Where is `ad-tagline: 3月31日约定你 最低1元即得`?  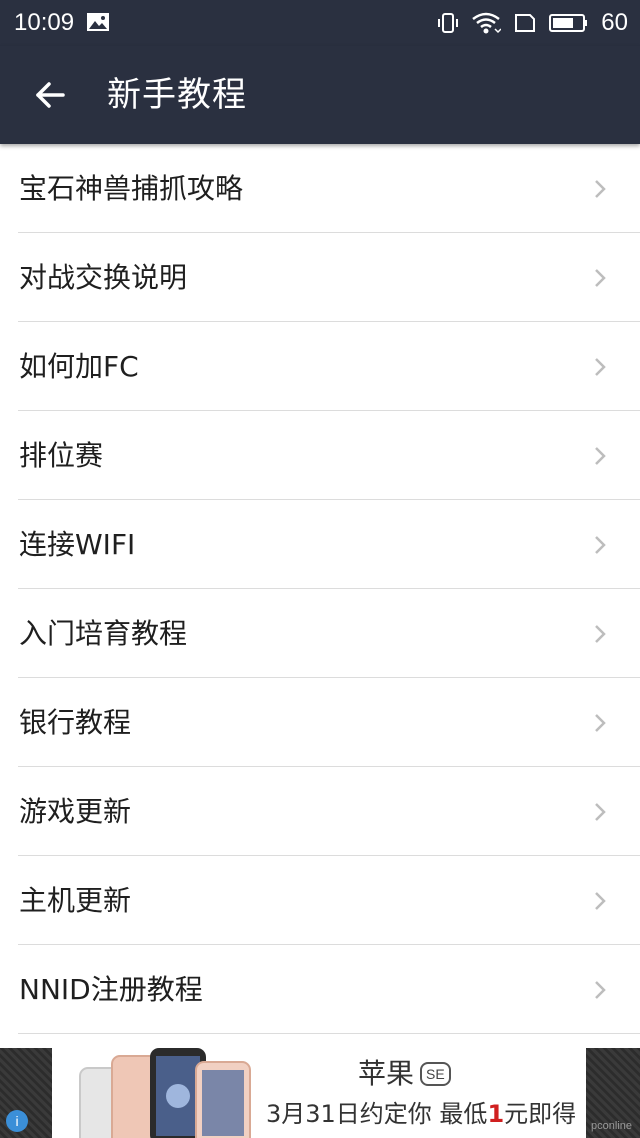
ad-tagline: 3月31日约定你 最低1元即得 is located at coordinates (421, 1114).